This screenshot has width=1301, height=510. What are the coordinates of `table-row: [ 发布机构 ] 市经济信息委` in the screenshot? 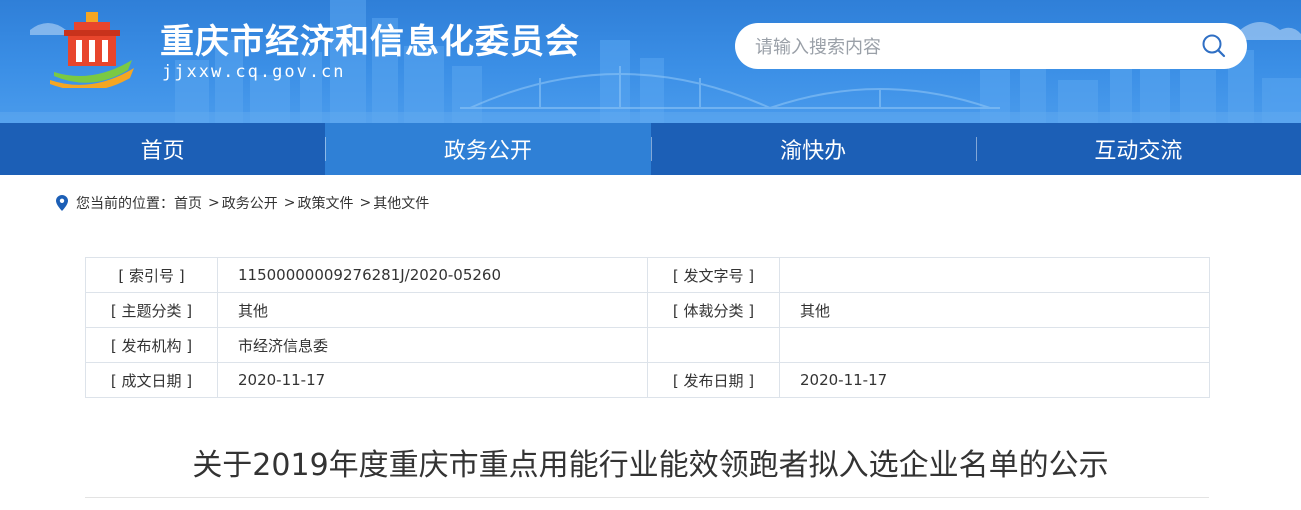 It's located at (647, 345).